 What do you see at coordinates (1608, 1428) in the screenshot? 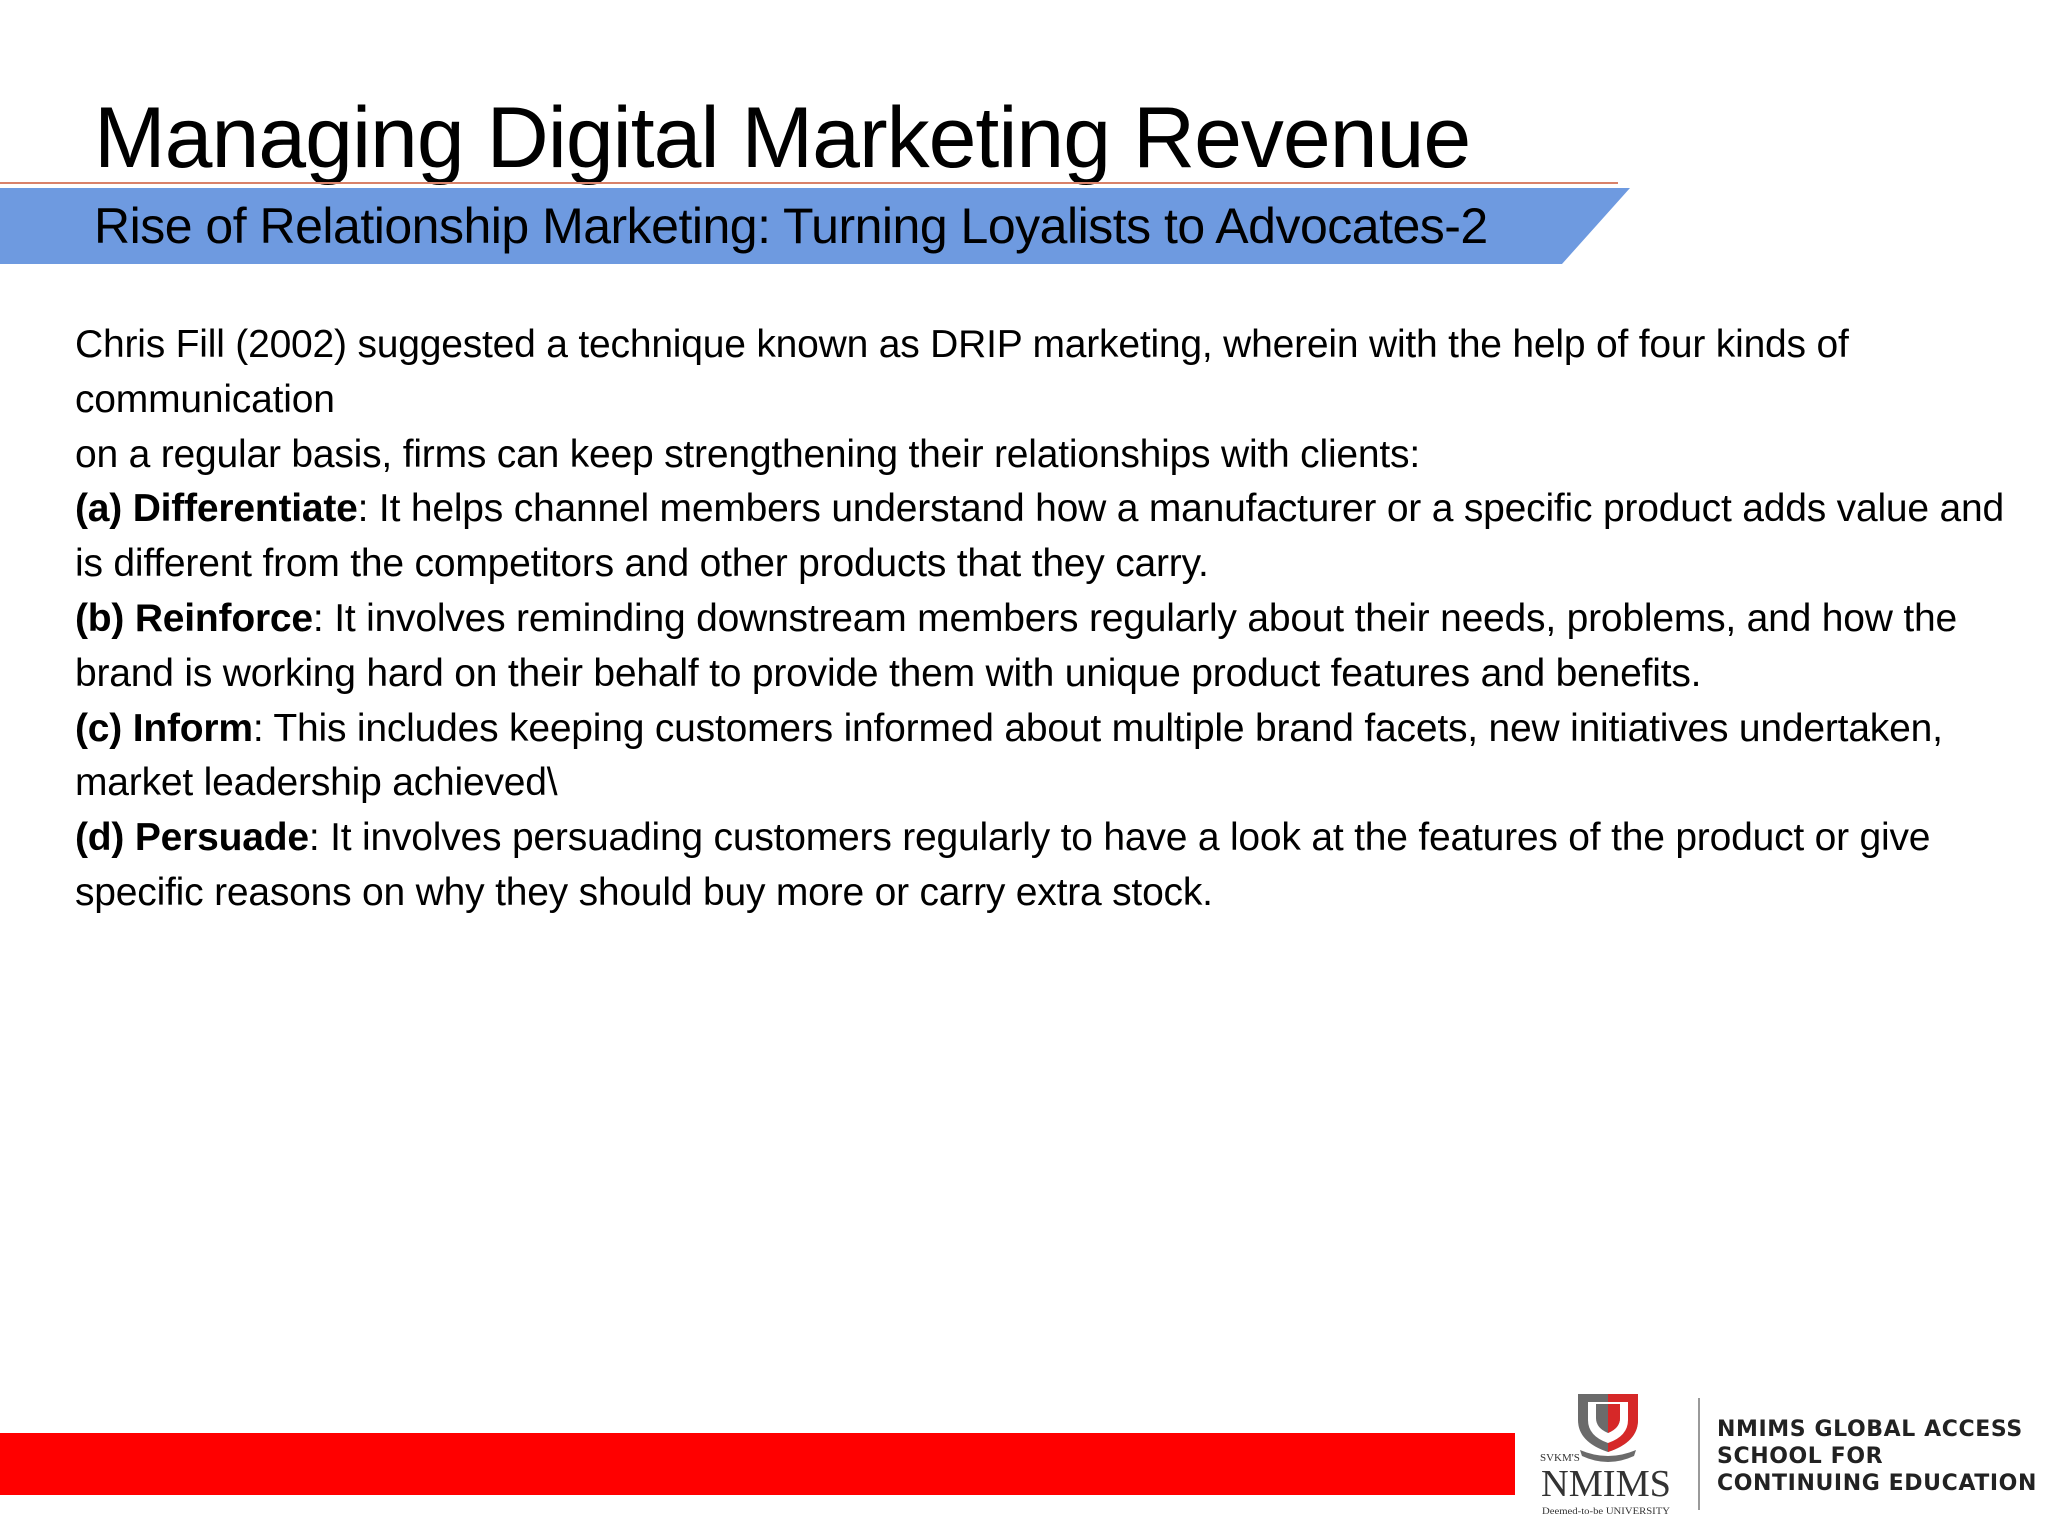
I see `crest-icon` at bounding box center [1608, 1428].